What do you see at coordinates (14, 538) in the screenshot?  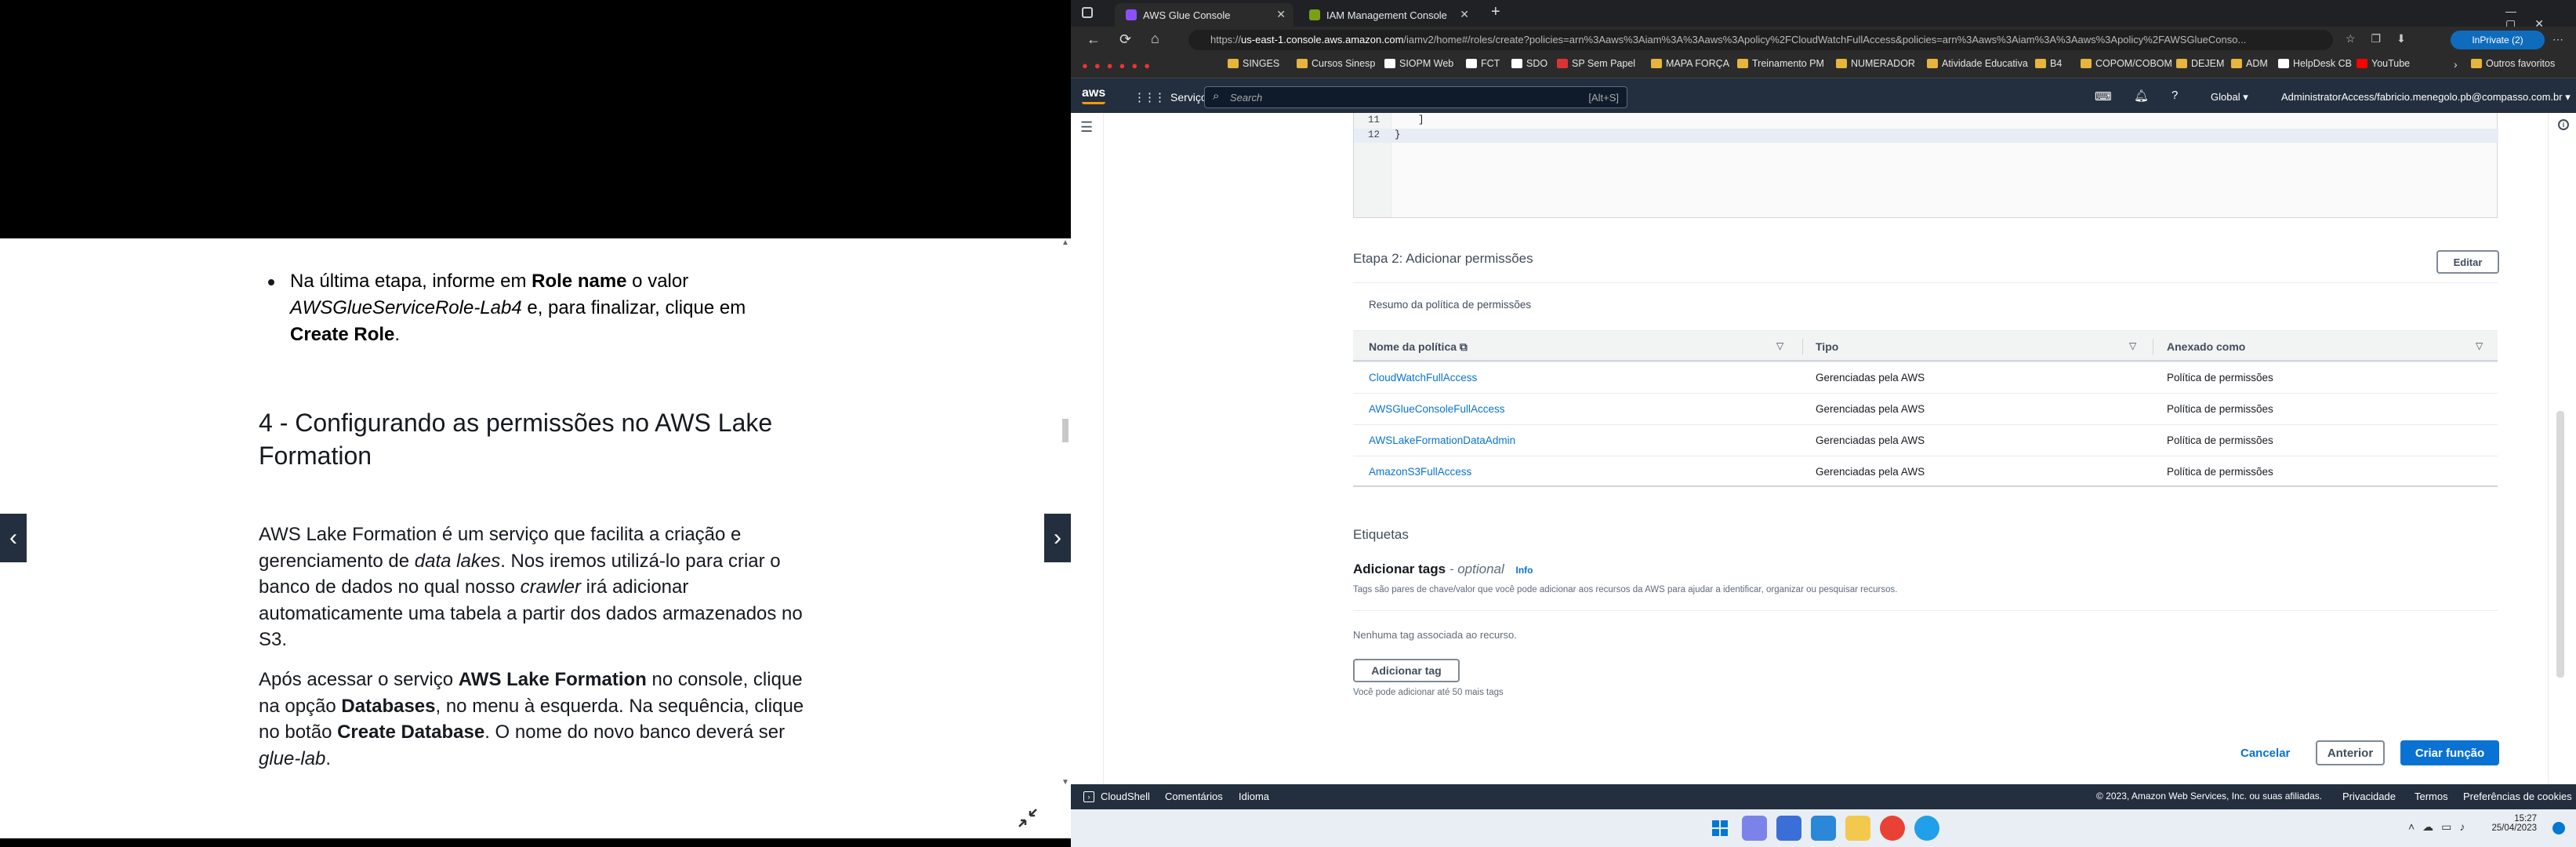 I see `previous-page-button: ‹` at bounding box center [14, 538].